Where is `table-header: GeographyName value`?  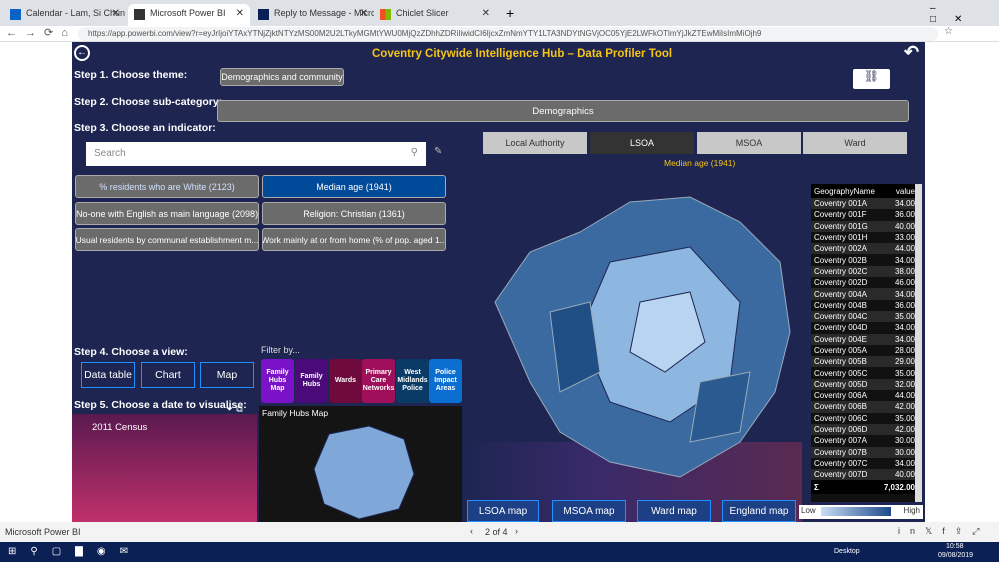
table-header: GeographyName value is located at coordinates (866, 191).